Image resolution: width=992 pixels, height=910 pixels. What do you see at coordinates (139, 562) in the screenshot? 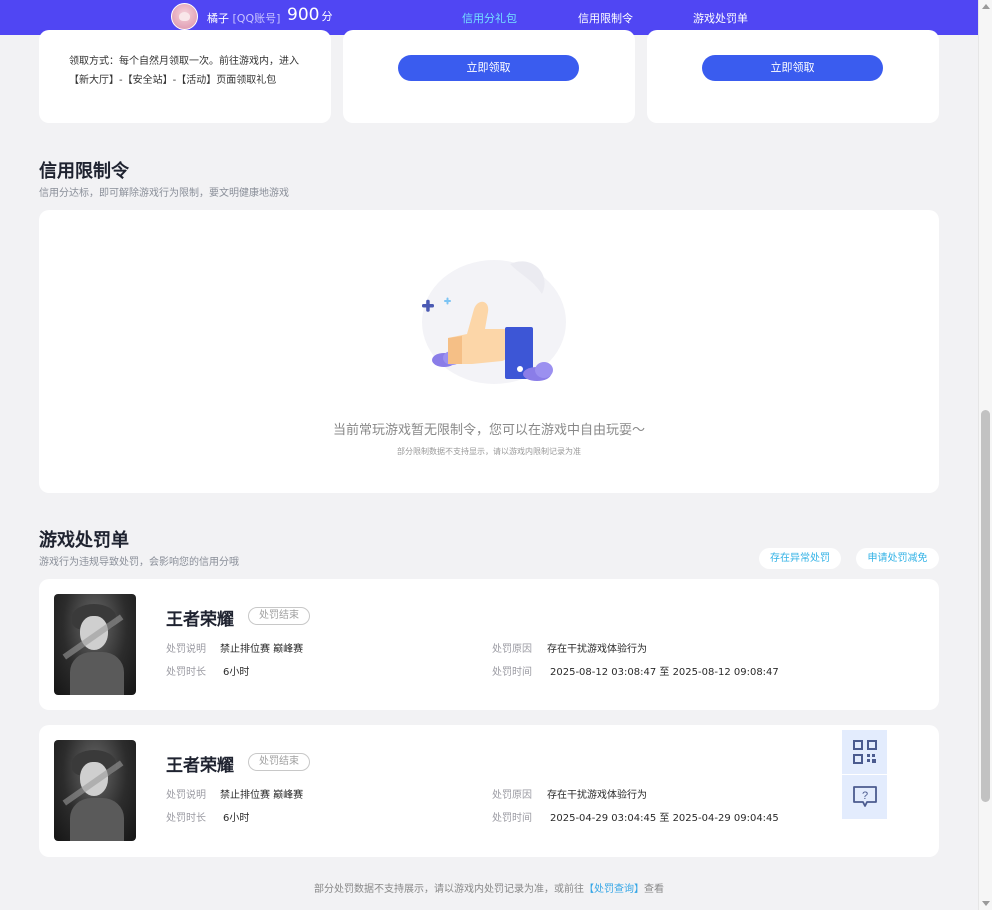
I see `penalty-section-subtitle: 游戏行为违规导致处罚，会影响您的信用分哦` at bounding box center [139, 562].